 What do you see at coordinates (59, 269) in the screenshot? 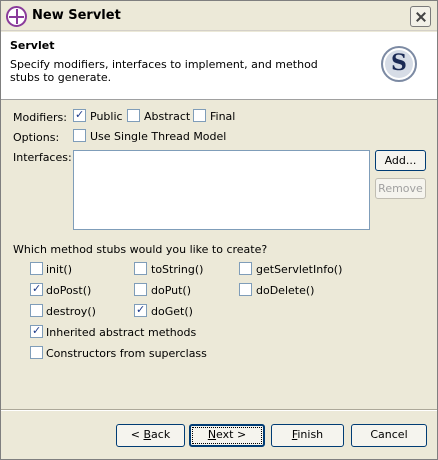
I see `init-label: init()` at bounding box center [59, 269].